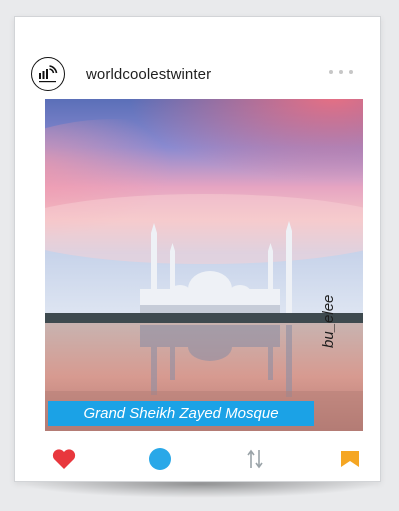 This screenshot has width=399, height=511. Describe the element at coordinates (160, 459) in the screenshot. I see `comment-circle-icon` at that location.